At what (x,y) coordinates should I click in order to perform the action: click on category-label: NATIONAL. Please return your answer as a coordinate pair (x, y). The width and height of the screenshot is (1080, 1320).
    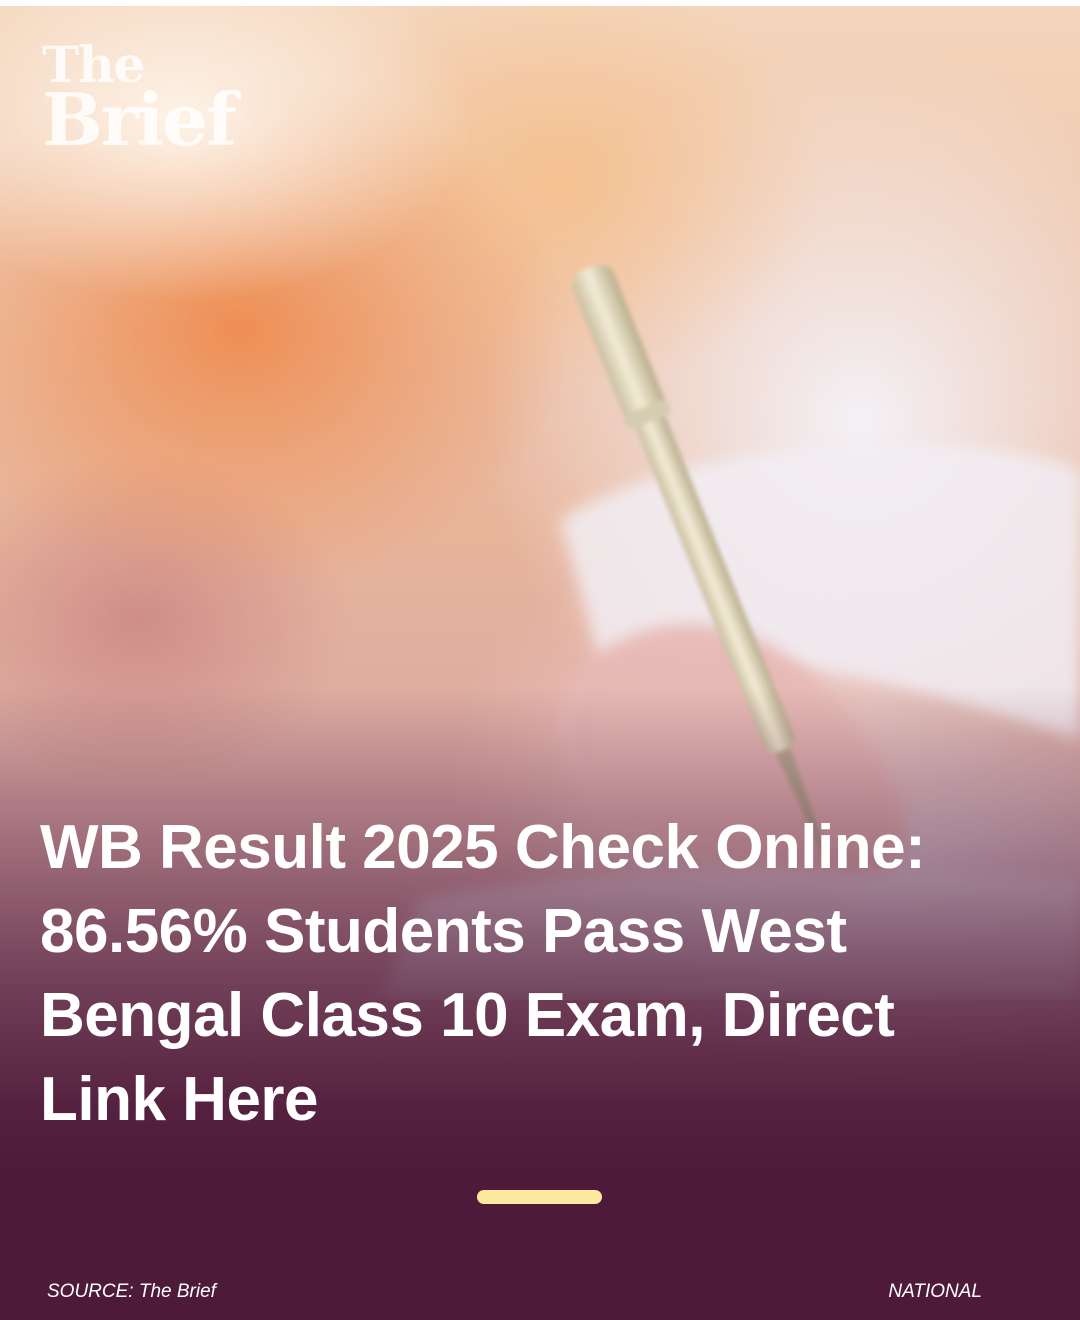
    Looking at the image, I should click on (935, 1291).